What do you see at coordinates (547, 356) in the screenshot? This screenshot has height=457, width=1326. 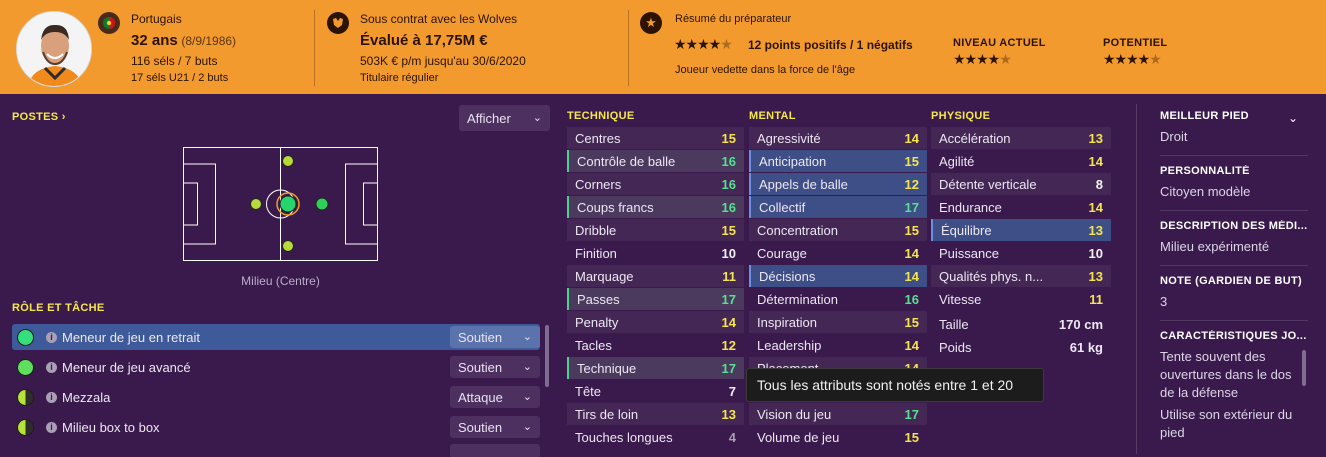 I see `roles-scrollbar` at bounding box center [547, 356].